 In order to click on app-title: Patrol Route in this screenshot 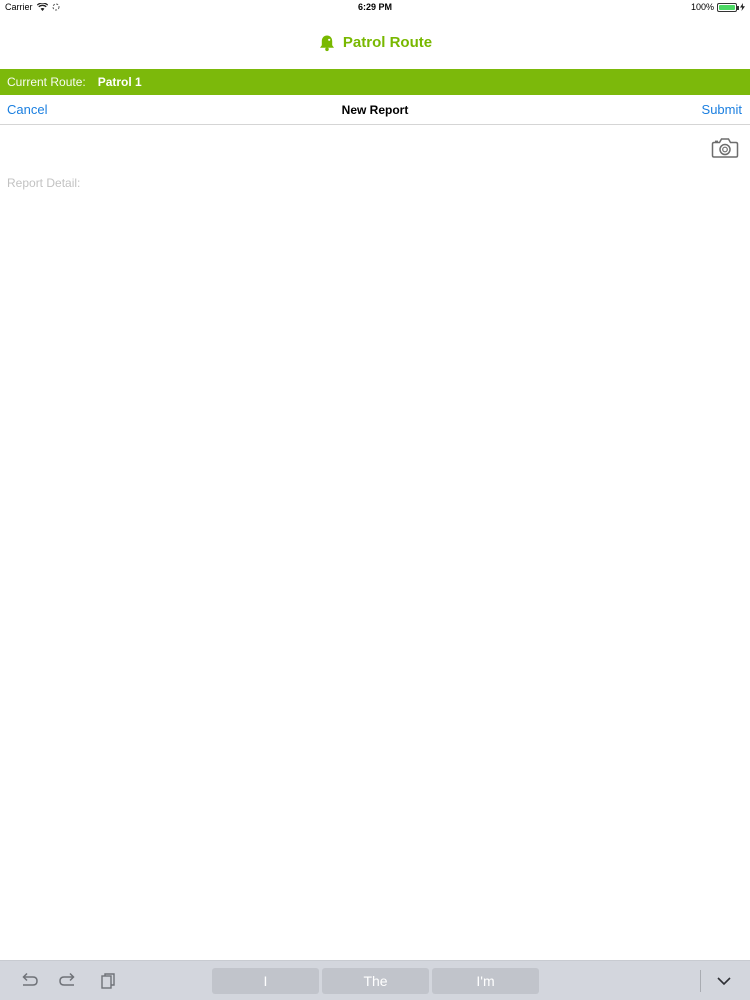, I will do `click(387, 42)`.